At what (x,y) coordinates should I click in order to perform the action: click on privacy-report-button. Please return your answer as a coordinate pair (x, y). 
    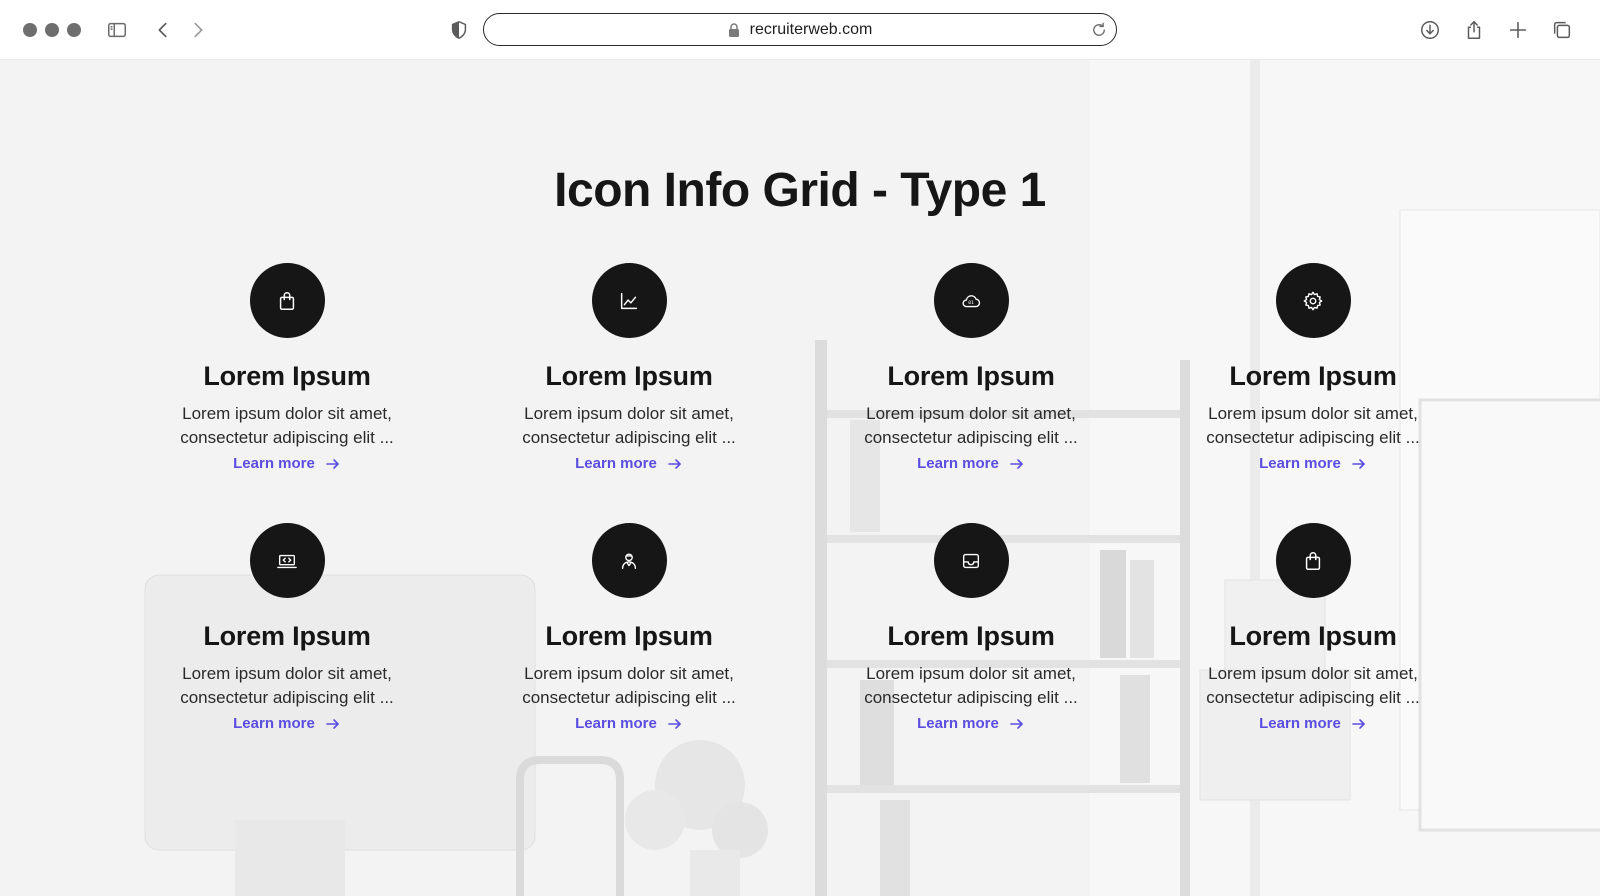
    Looking at the image, I should click on (459, 30).